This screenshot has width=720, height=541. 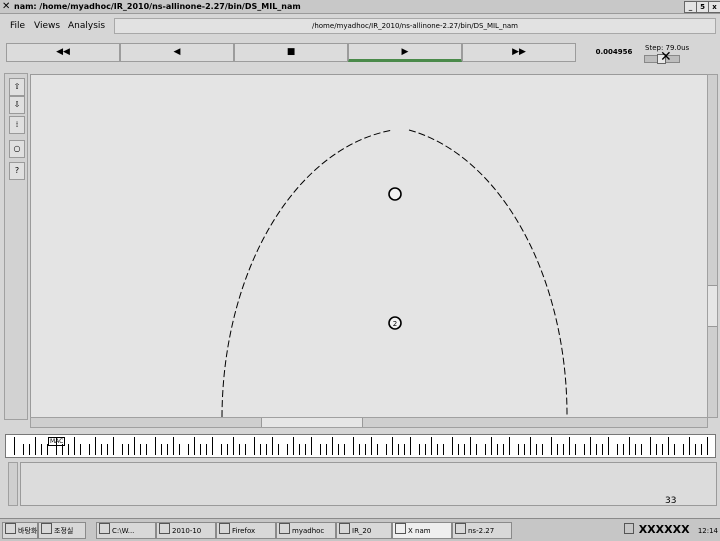 What do you see at coordinates (400, 528) in the screenshot?
I see `x-icon` at bounding box center [400, 528].